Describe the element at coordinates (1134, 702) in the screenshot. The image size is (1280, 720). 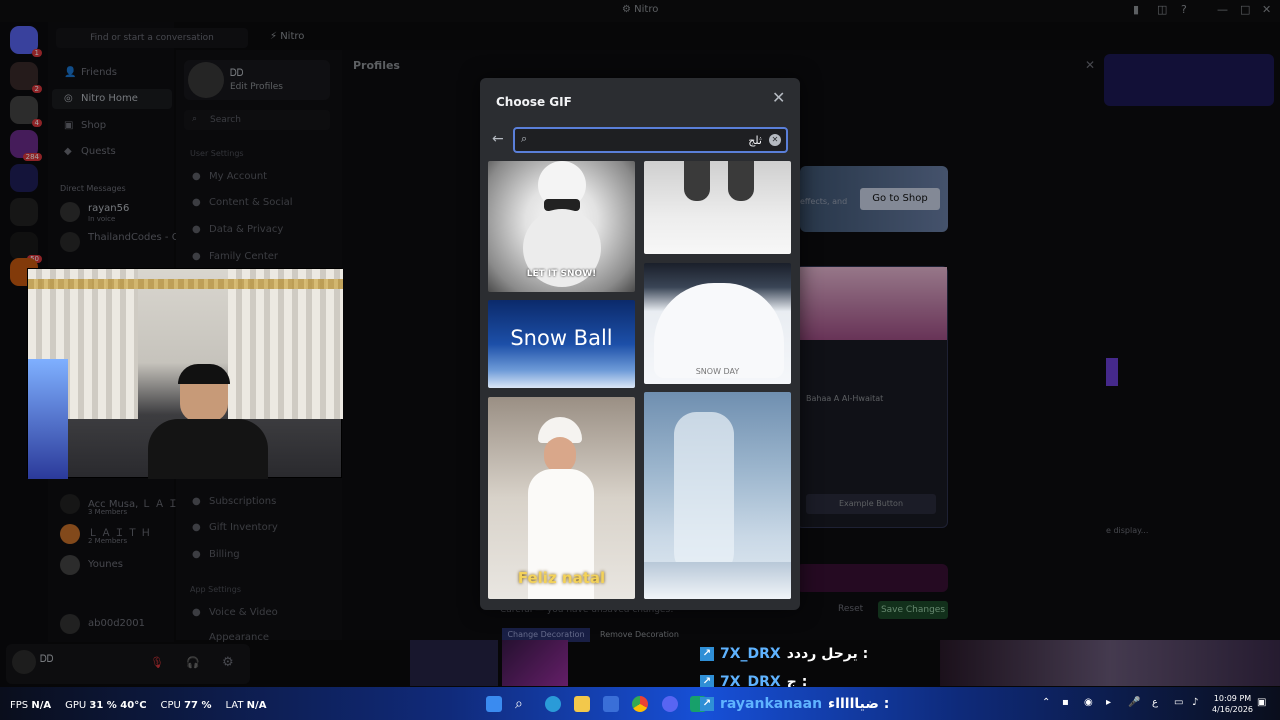
I see `microphone-icon: 🎤` at that location.